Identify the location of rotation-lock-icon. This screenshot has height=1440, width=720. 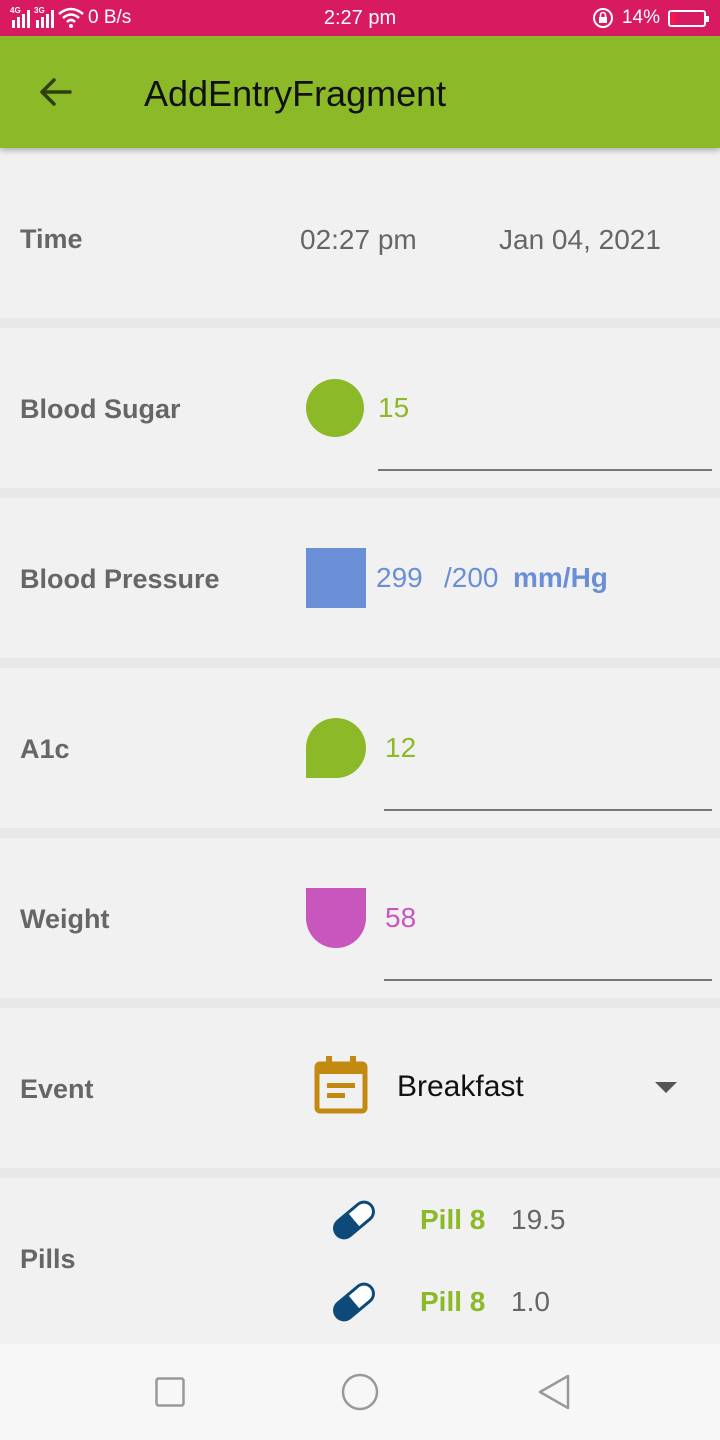
(602, 18).